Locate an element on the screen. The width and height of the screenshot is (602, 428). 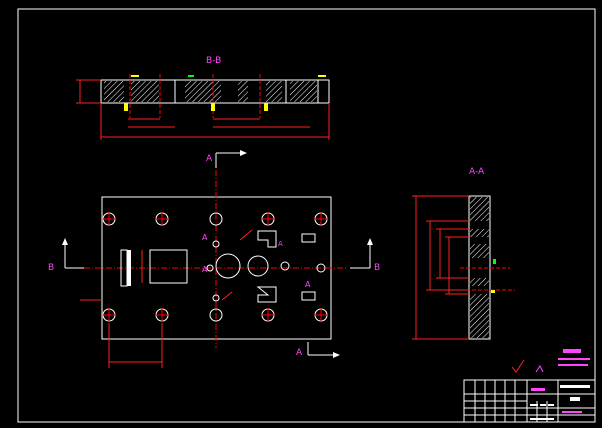
cut-arrow-b-right: B is located at coordinates (365, 255).